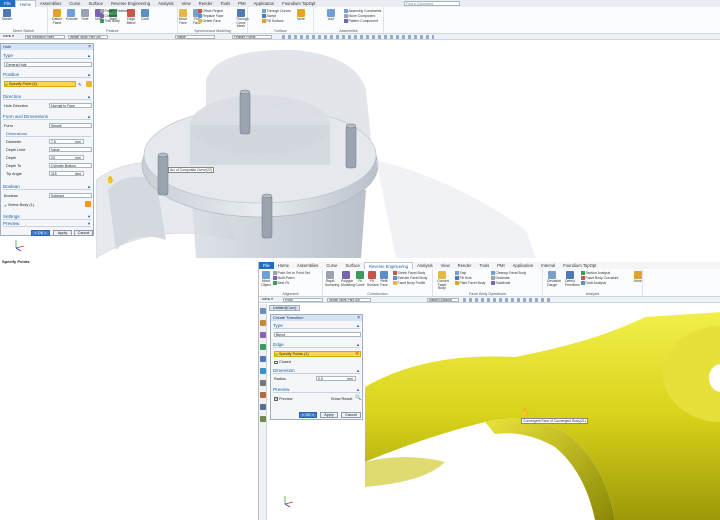 This screenshot has width=720, height=520. Describe the element at coordinates (329, 415) in the screenshot. I see `apply-button: Apply` at that location.